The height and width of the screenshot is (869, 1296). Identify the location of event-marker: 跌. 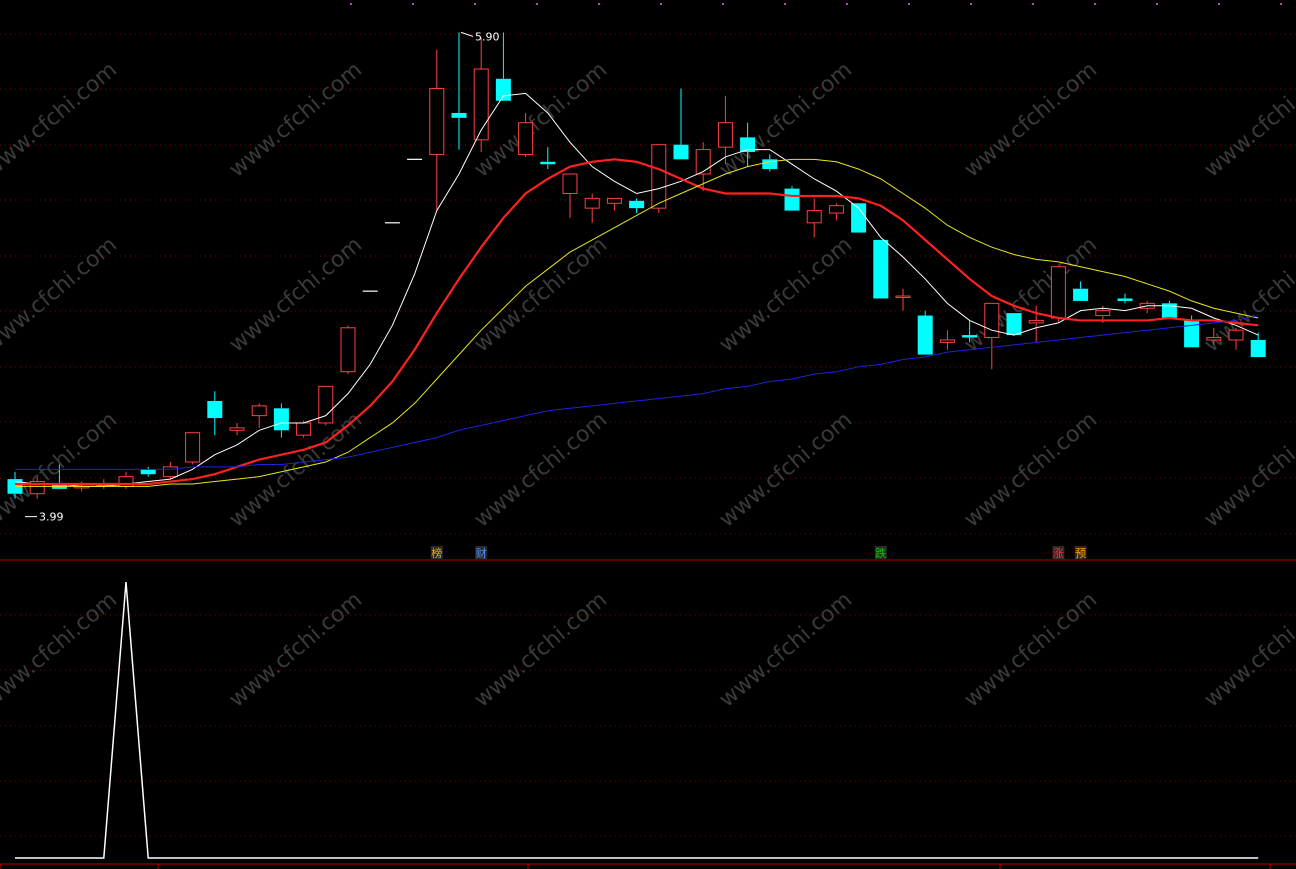
(880, 553).